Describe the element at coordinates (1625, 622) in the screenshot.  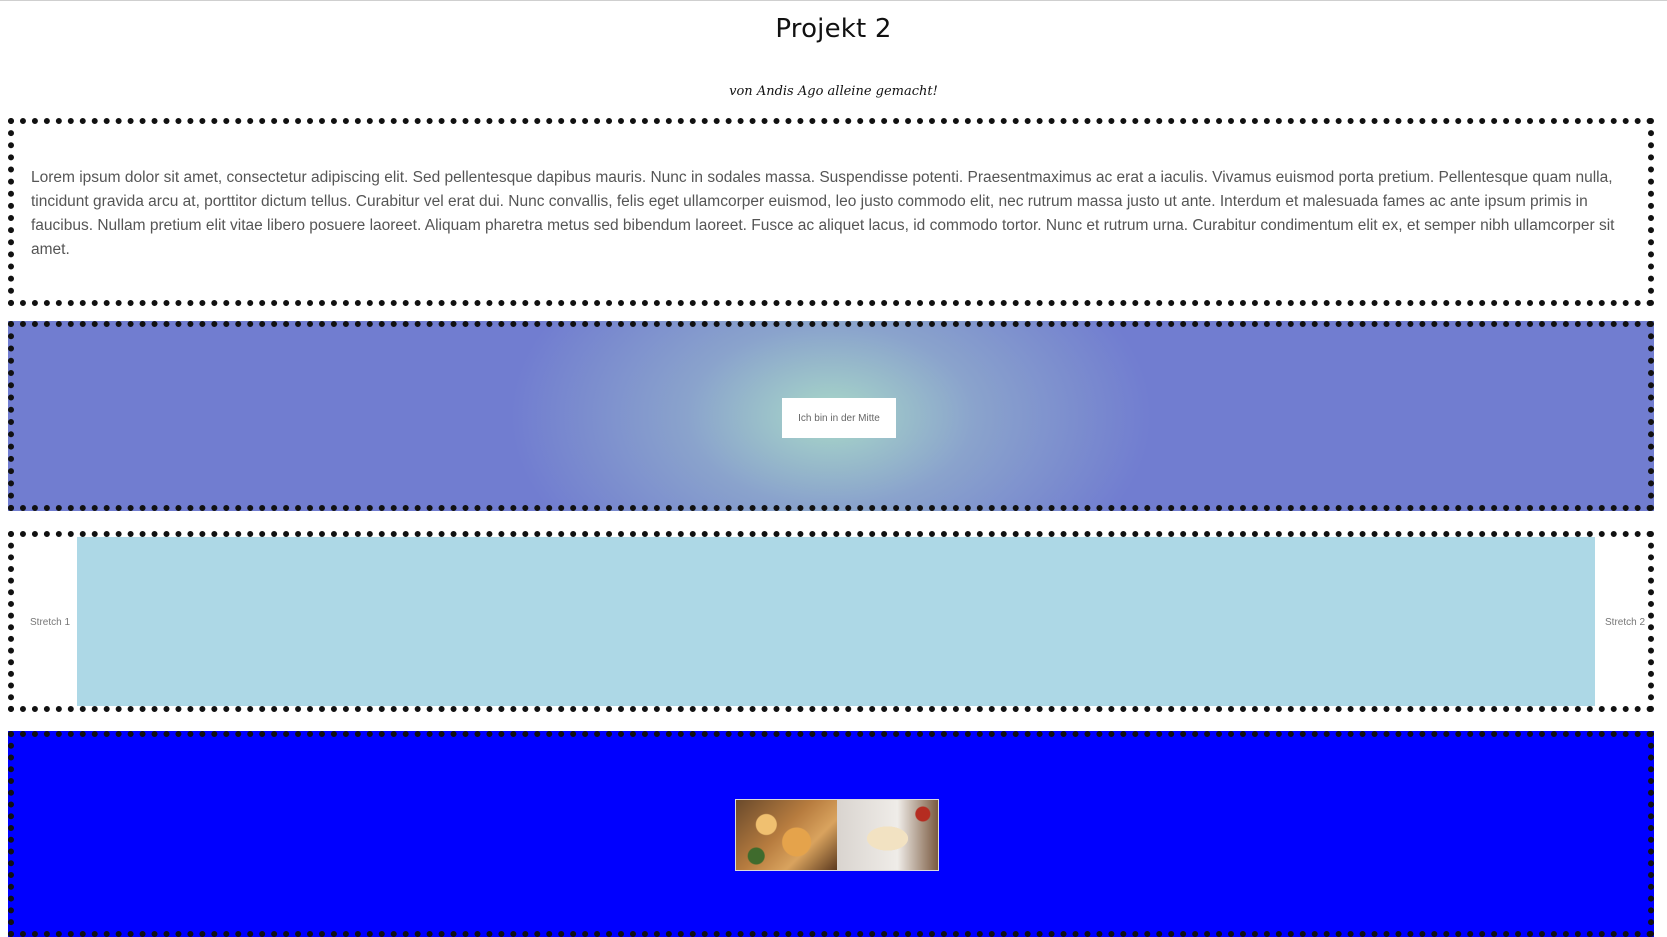
I see `stretch-label-2: Stretch 2` at that location.